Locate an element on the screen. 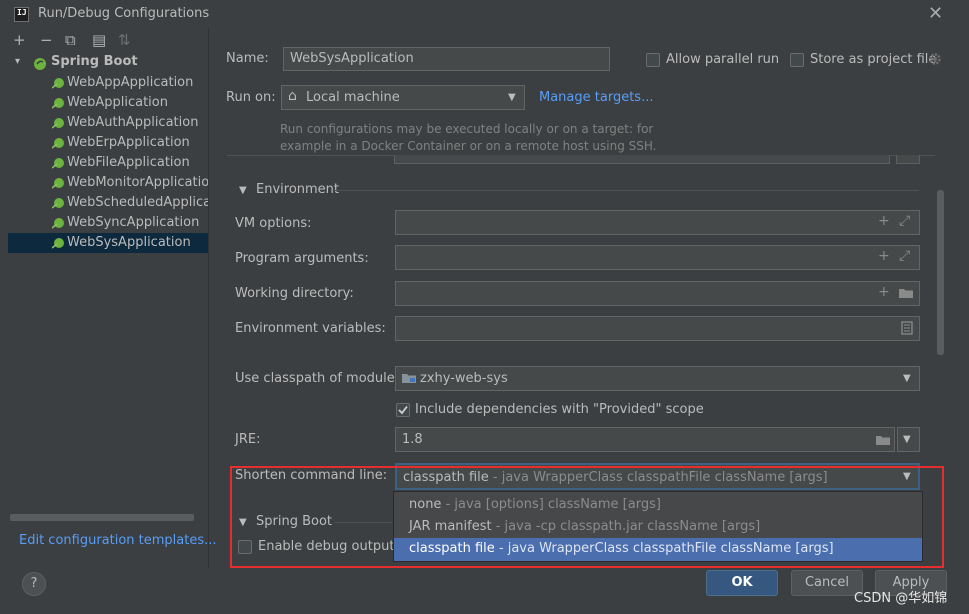 This screenshot has width=969, height=614. help-button: ? is located at coordinates (34, 584).